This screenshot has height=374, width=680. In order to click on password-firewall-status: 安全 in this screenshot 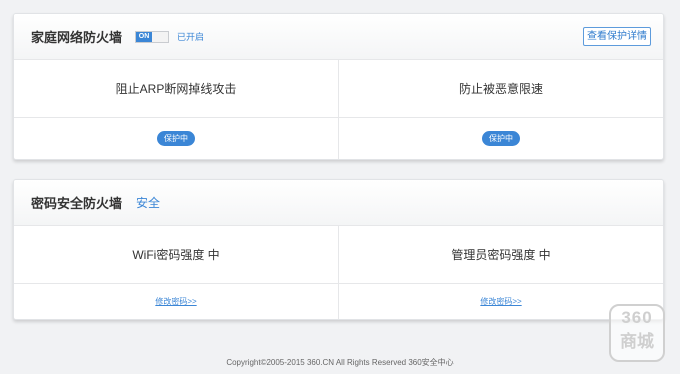, I will do `click(148, 203)`.